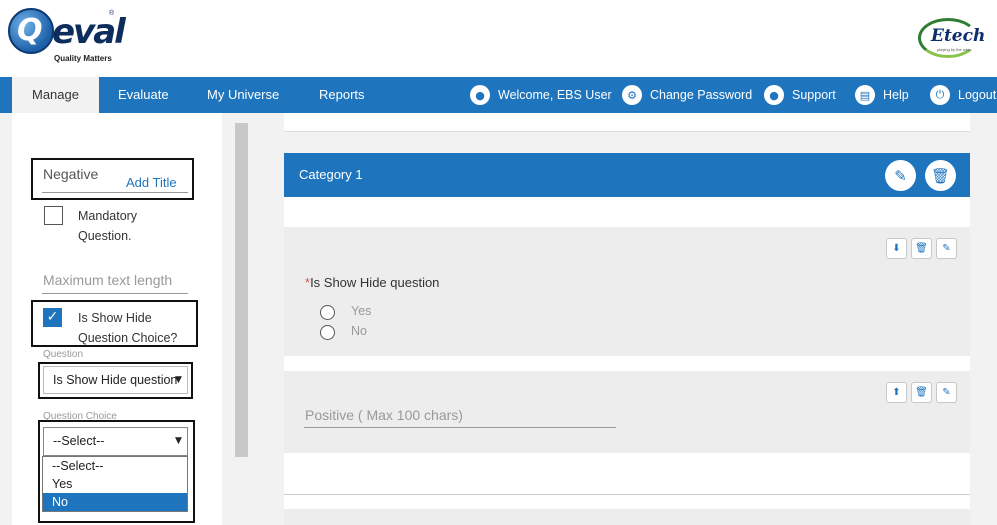 The height and width of the screenshot is (525, 997). I want to click on tab-evaluate: Evaluate, so click(143, 95).